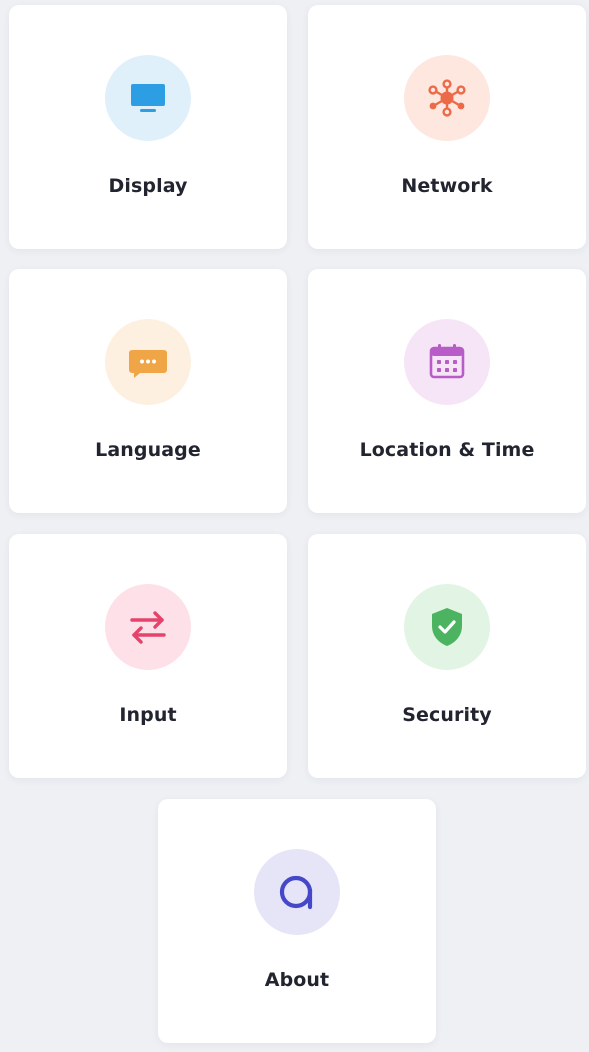 The image size is (589, 1052). I want to click on tile-label: Display, so click(148, 186).